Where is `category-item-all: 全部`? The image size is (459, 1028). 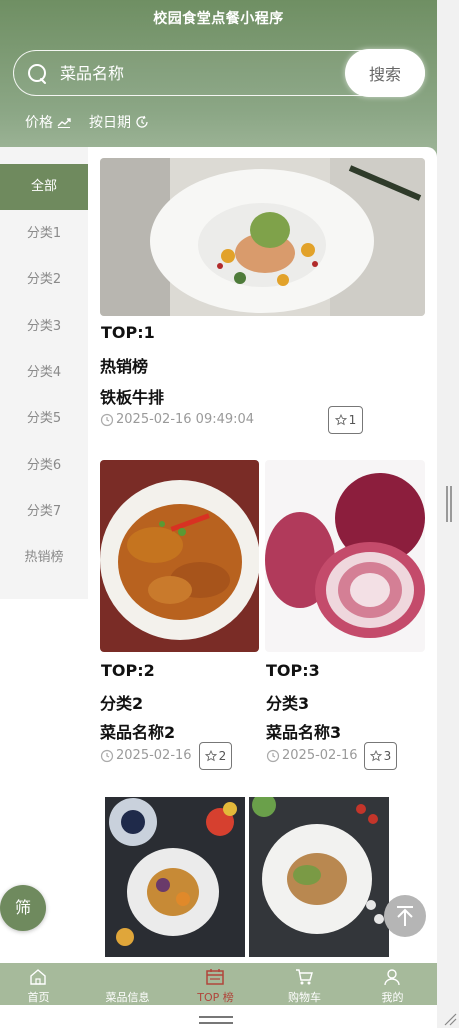
category-item-all: 全部 is located at coordinates (44, 187).